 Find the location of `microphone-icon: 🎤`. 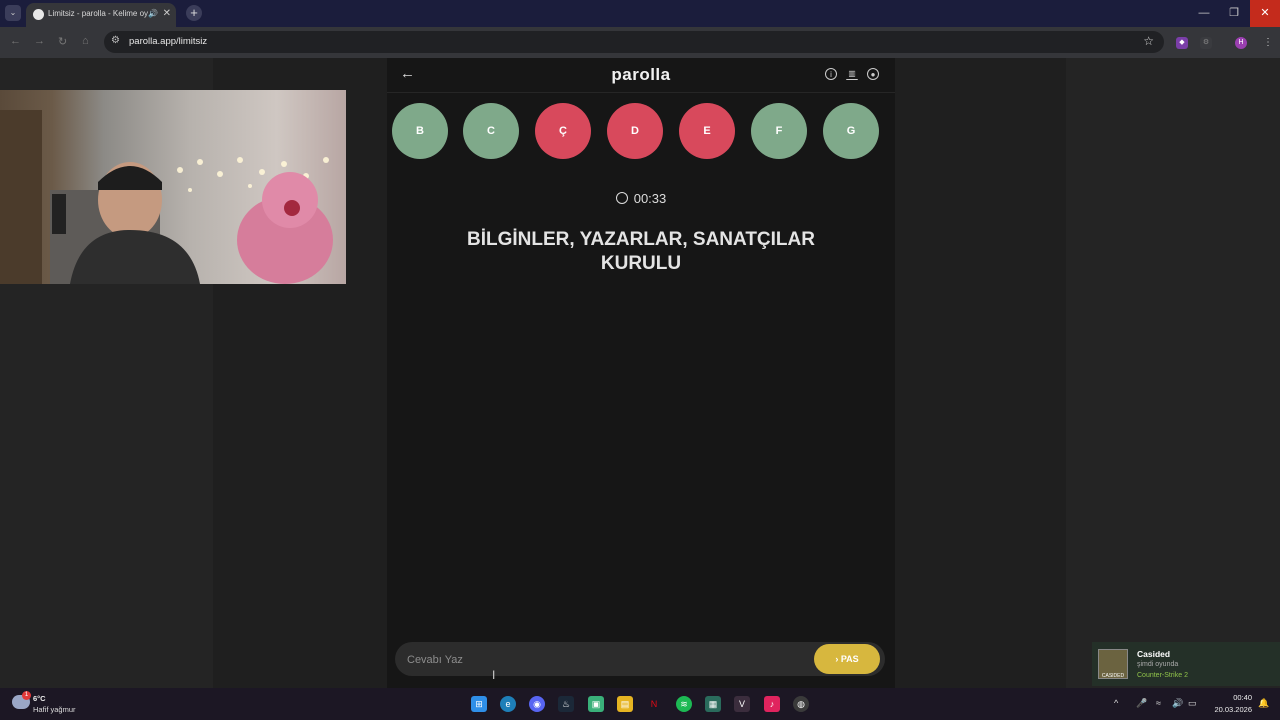

microphone-icon: 🎤 is located at coordinates (1141, 703).